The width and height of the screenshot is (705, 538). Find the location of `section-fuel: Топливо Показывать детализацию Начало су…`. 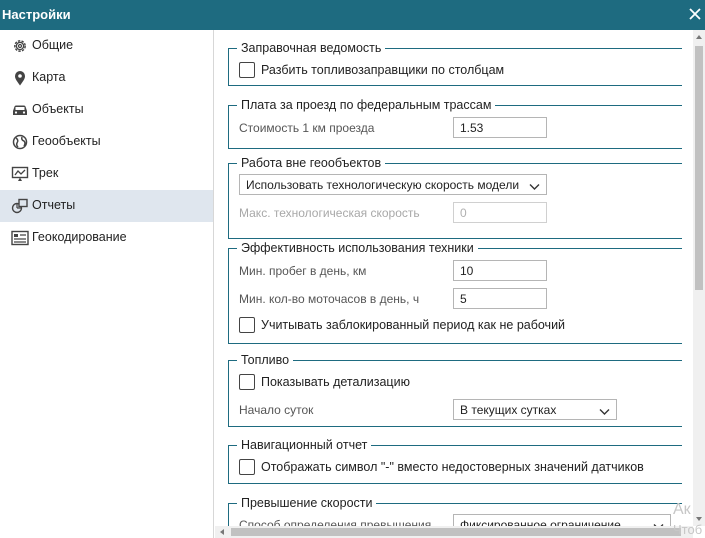

section-fuel: Топливо Показывать детализацию Начало су… is located at coordinates (455, 390).